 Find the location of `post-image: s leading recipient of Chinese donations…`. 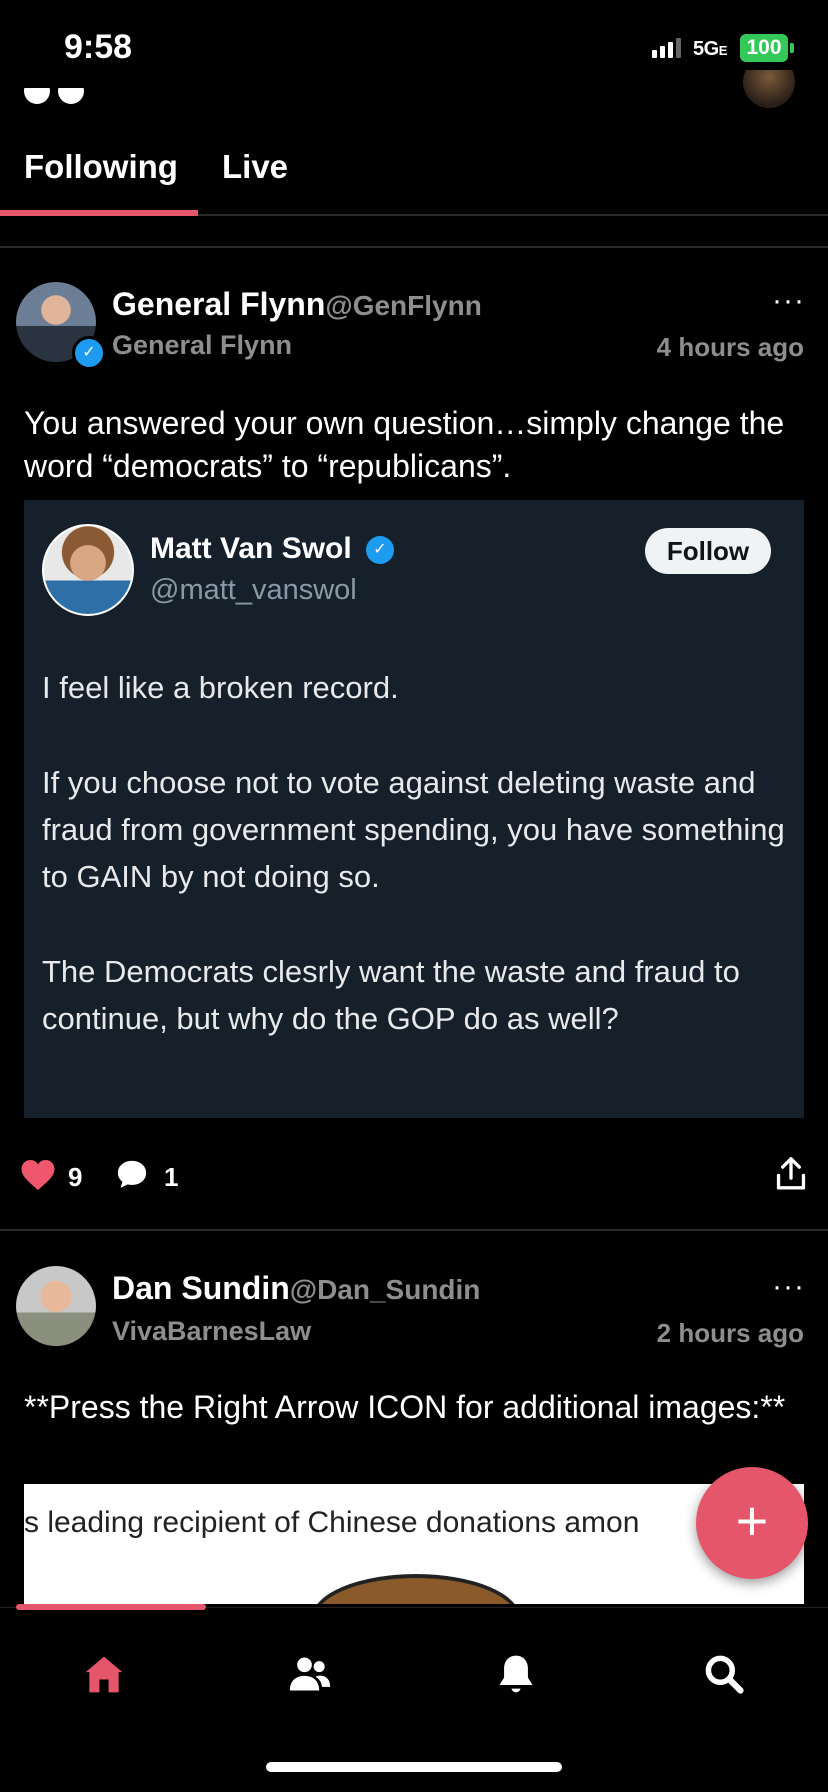

post-image: s leading recipient of Chinese donations… is located at coordinates (414, 1544).